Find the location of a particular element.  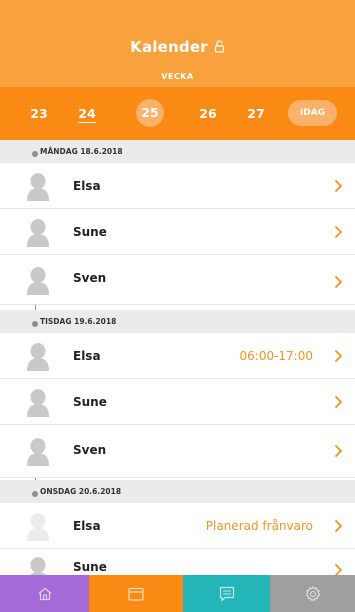

tab-bar is located at coordinates (177, 593).